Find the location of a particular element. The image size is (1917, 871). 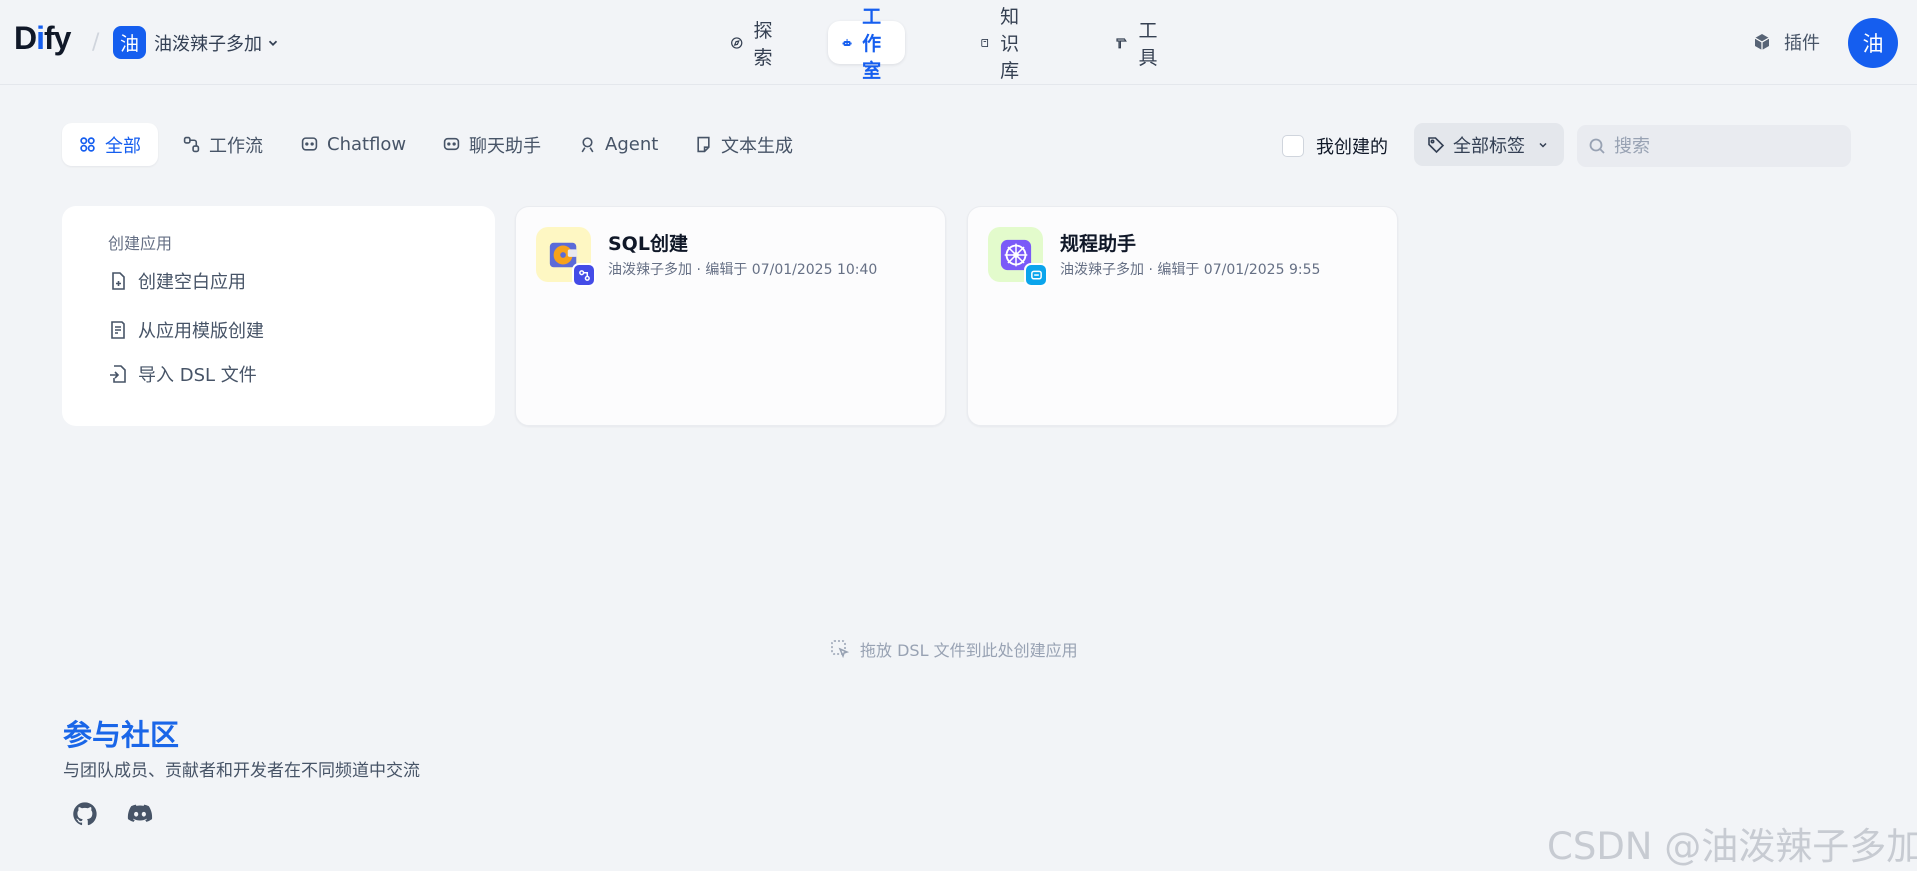

github-link is located at coordinates (85, 814).